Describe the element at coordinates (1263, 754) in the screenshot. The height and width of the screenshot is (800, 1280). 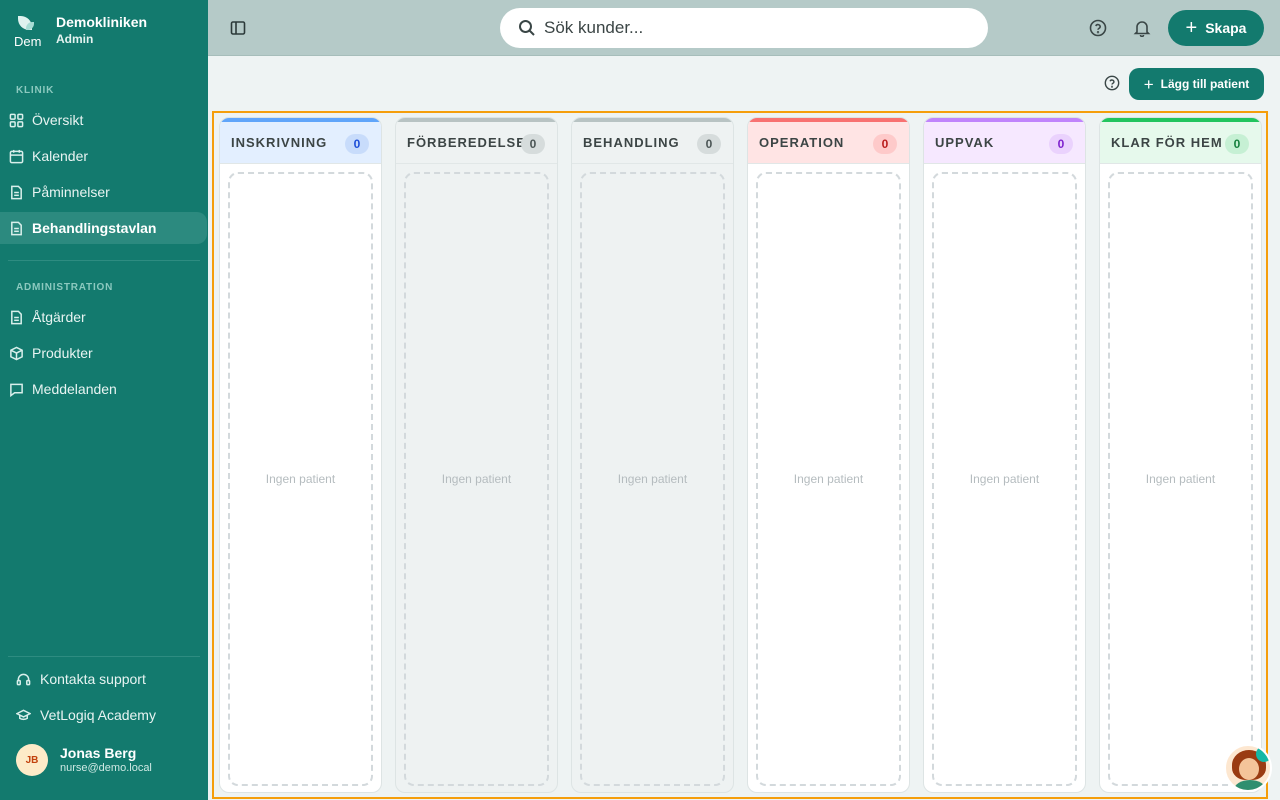
I see `chat-badge-icon` at that location.